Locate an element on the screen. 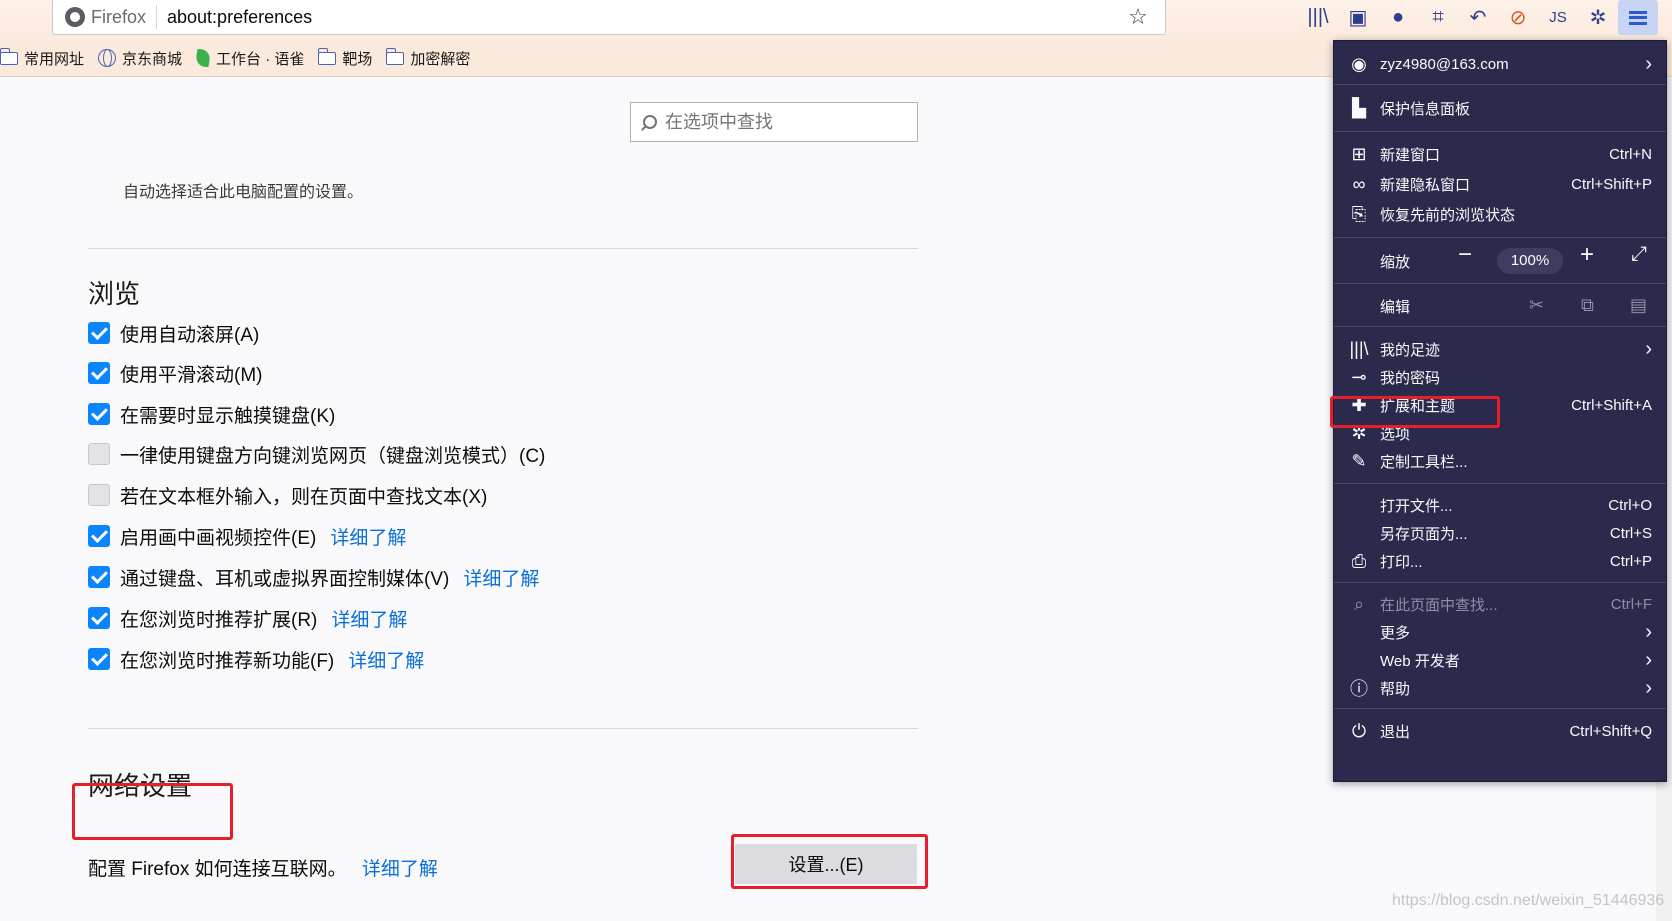 This screenshot has width=1672, height=921. toolbar-icons: |||\ ▣ ● ⌗ ↶ ⊘ JS ✲ is located at coordinates (1478, 17).